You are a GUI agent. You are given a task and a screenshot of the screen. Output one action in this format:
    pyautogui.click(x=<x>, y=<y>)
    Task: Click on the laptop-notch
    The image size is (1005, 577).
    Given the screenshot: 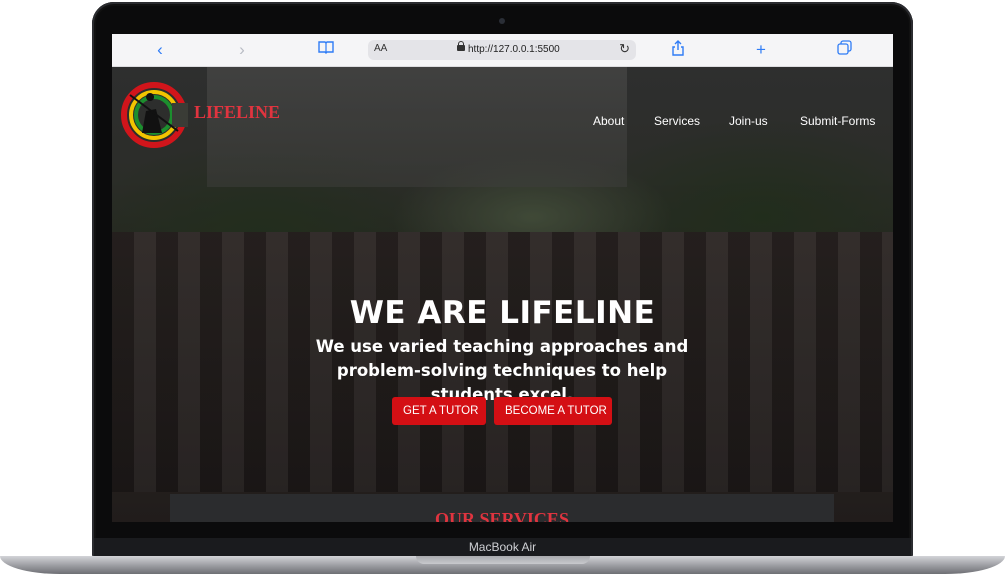 What is the action you would take?
    pyautogui.click(x=503, y=560)
    